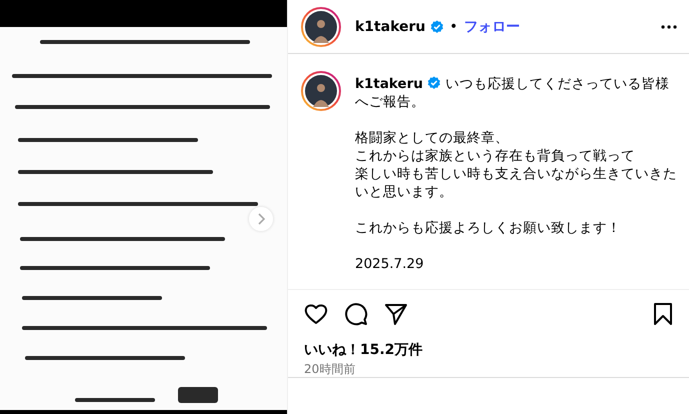 Image resolution: width=689 pixels, height=414 pixels. Describe the element at coordinates (669, 26) in the screenshot. I see `more-options-icon` at that location.